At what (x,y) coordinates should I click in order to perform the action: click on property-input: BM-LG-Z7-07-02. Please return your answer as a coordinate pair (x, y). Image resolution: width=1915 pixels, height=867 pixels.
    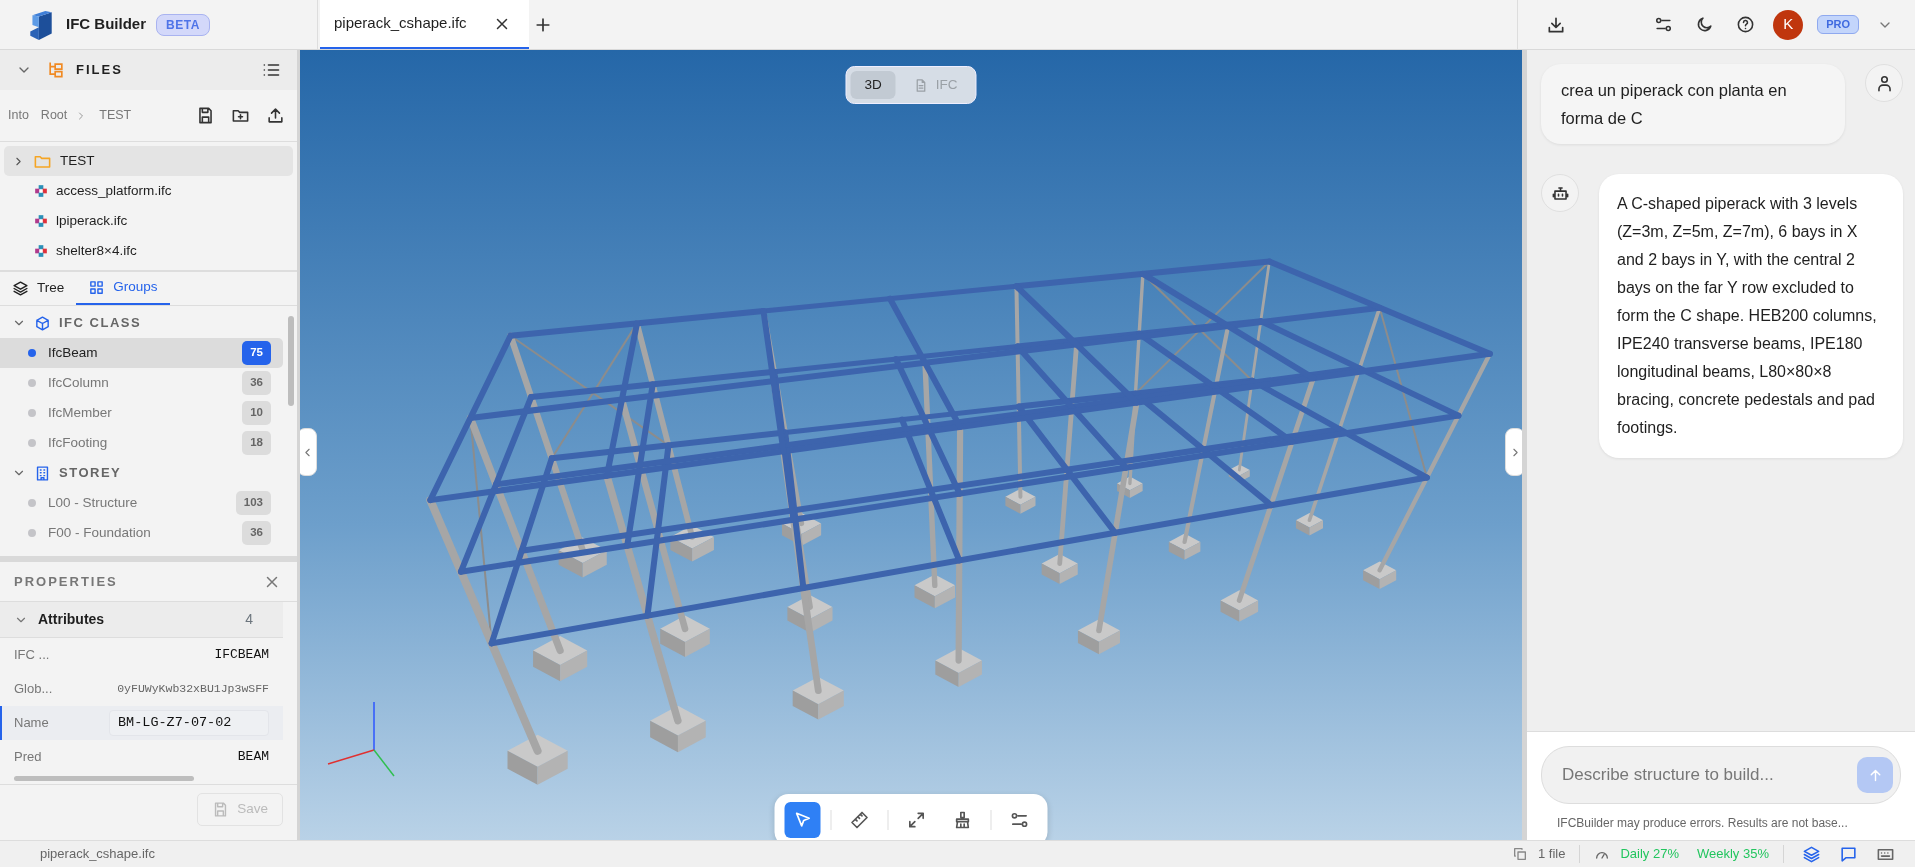
    Looking at the image, I should click on (189, 723).